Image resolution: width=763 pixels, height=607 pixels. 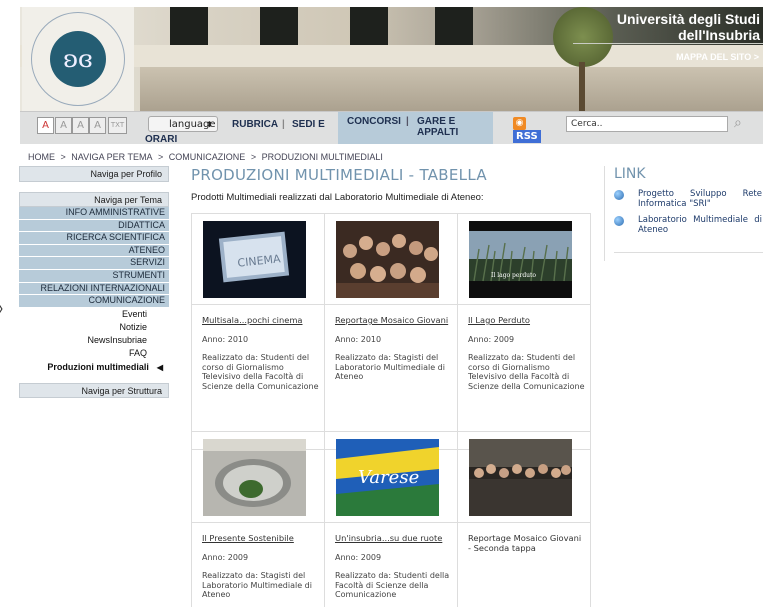 What do you see at coordinates (394, 320) in the screenshot?
I see `product-title-link: Reportage Mosaico Giovani` at bounding box center [394, 320].